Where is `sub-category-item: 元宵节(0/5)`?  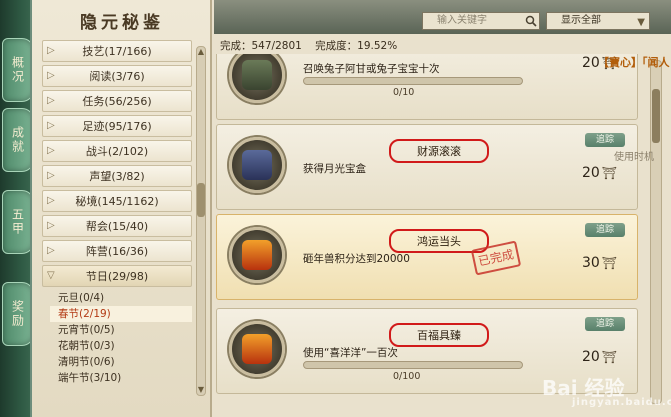 sub-category-item: 元宵节(0/5) is located at coordinates (121, 330).